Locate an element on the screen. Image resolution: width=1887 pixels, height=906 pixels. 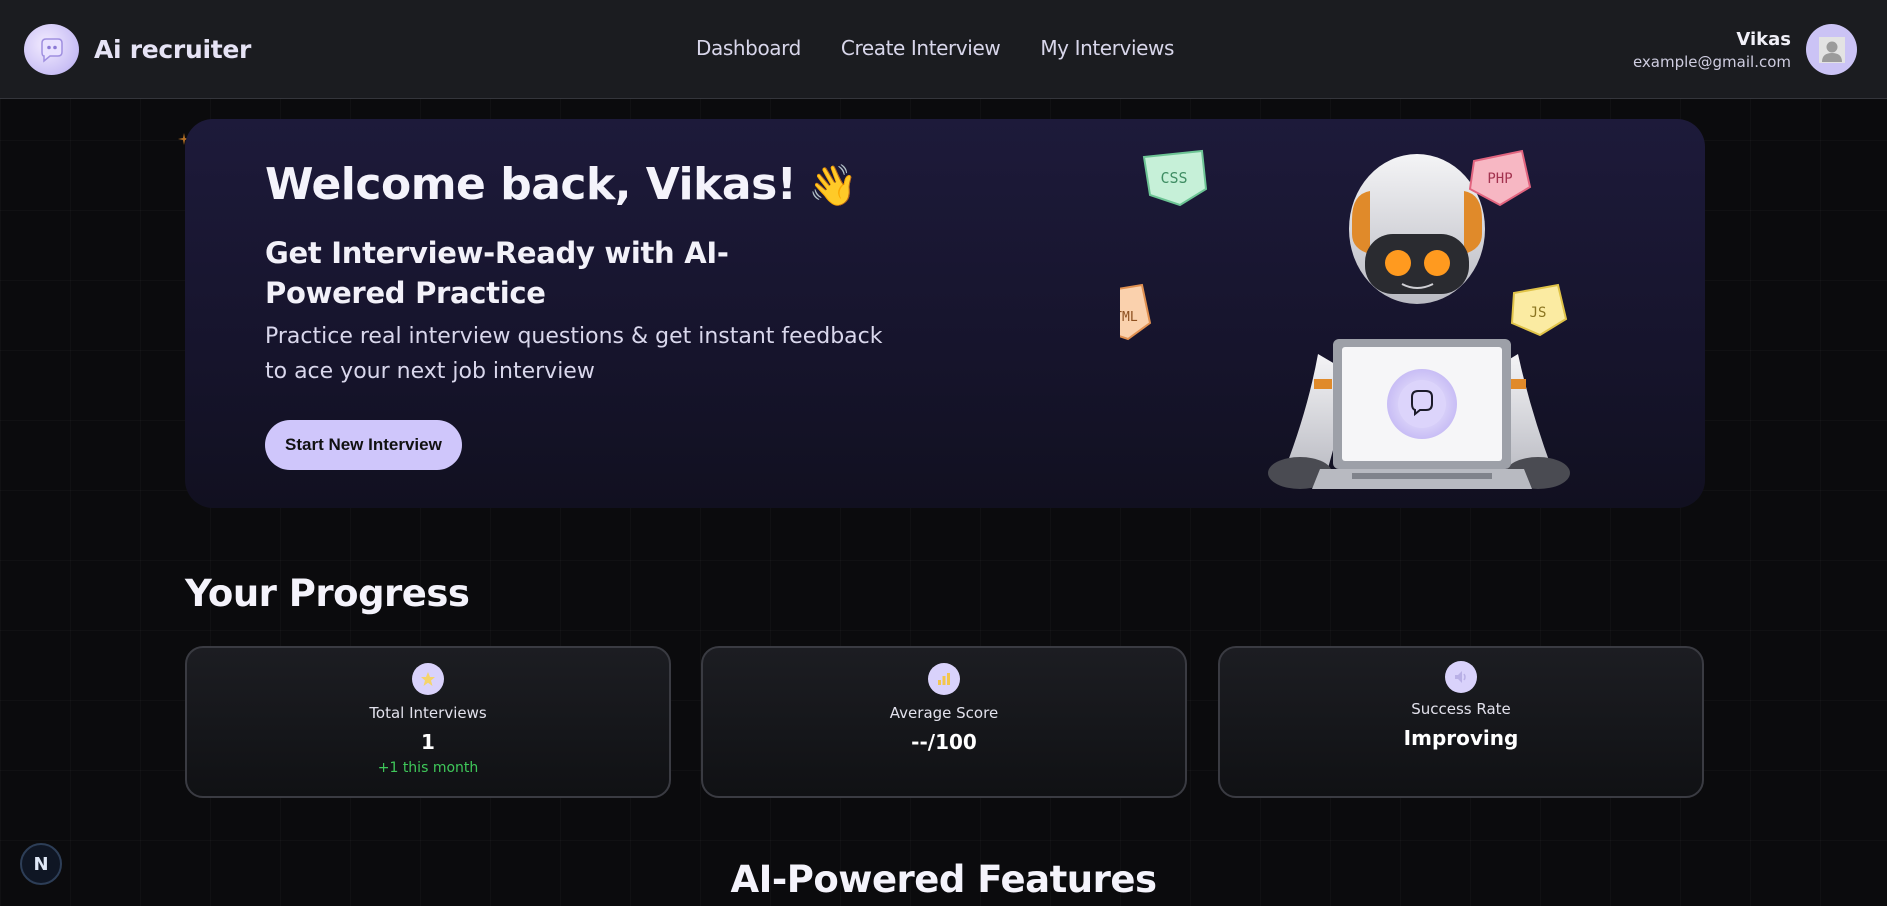
svg-text: JS is located at coordinates (1538, 313).